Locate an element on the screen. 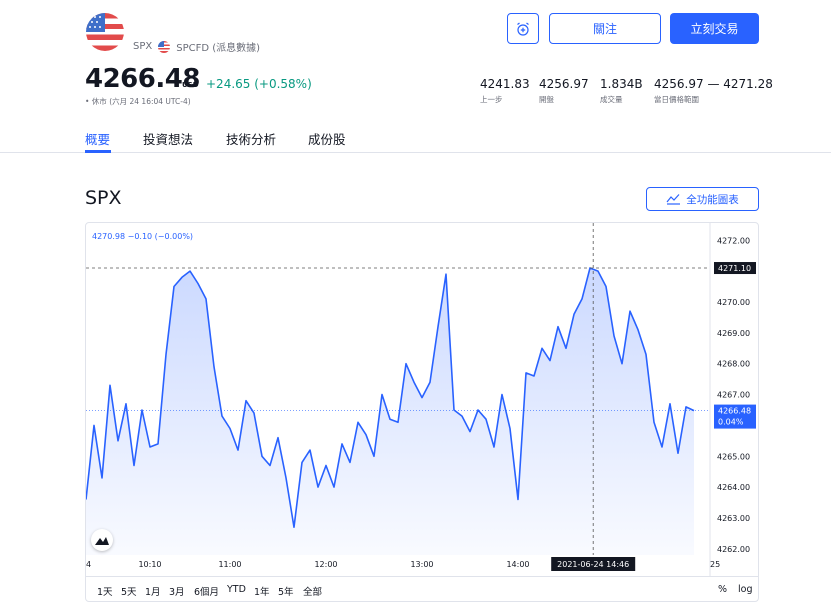 This screenshot has width=831, height=611. active-tab-indicator is located at coordinates (98, 151).